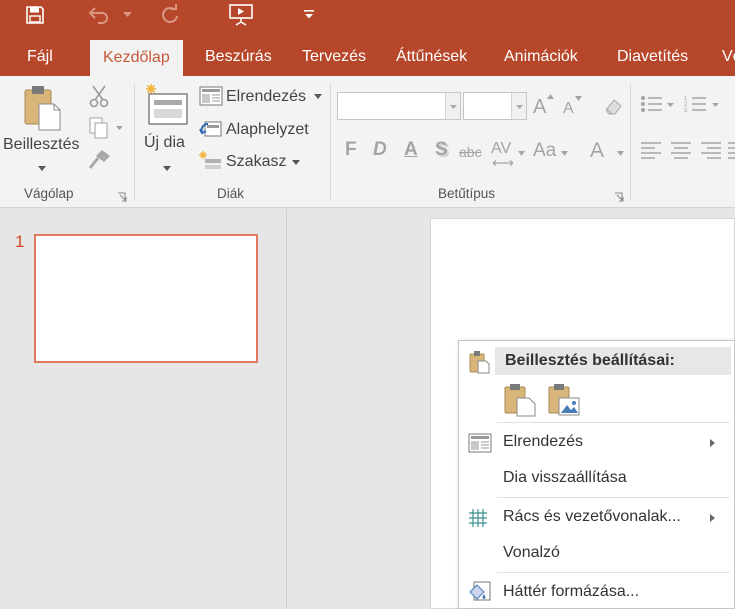  What do you see at coordinates (495, 106) in the screenshot?
I see `font-size-combo` at bounding box center [495, 106].